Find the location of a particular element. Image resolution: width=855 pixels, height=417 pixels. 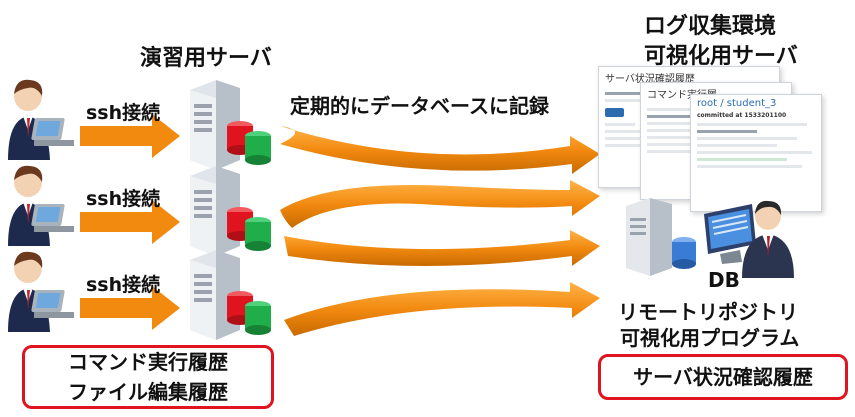

history-box: コマンド実行履歴 ファイル編集履歴 is located at coordinates (148, 377).